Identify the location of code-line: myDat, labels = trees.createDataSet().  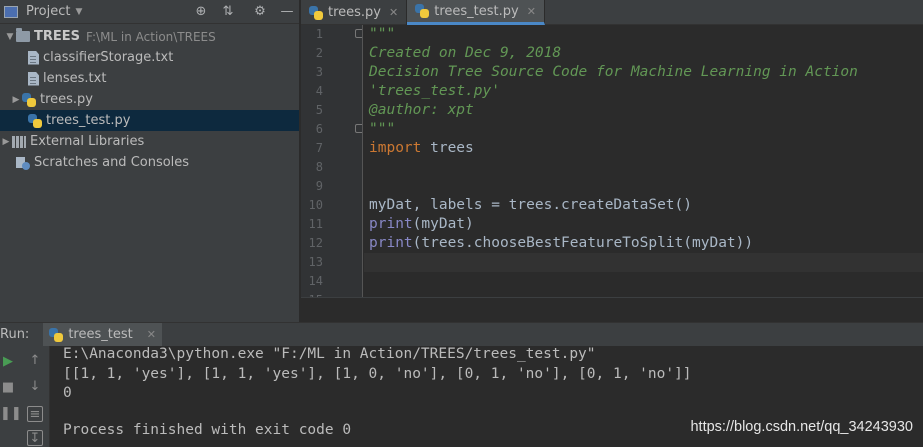
(530, 205).